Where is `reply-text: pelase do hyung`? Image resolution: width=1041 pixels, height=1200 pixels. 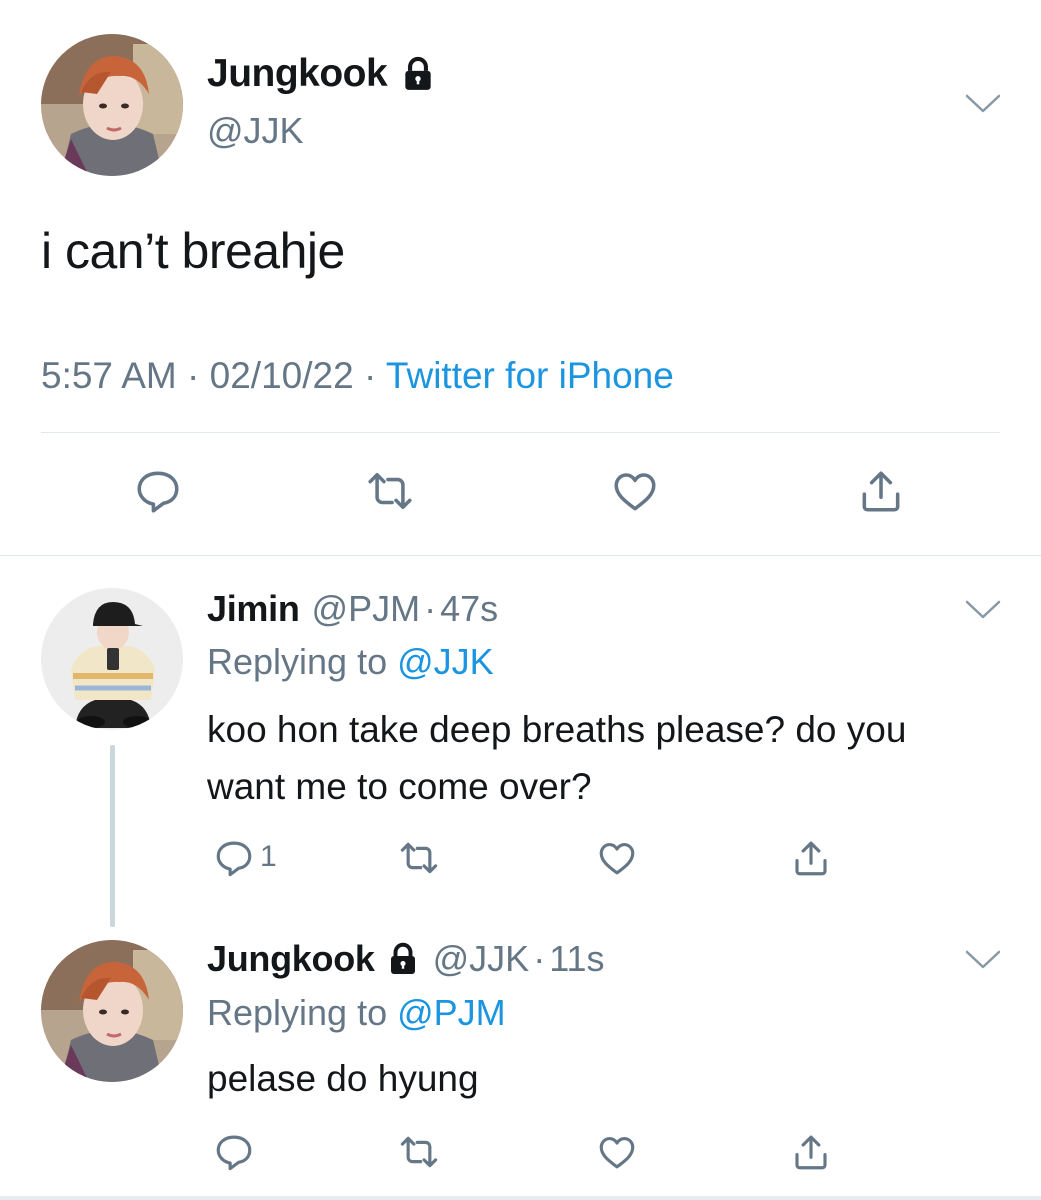
reply-text: pelase do hyung is located at coordinates (343, 1078).